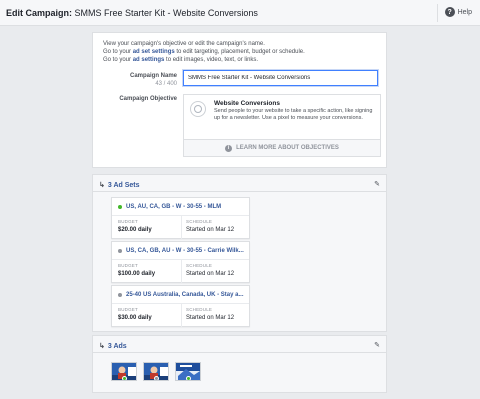 Image resolution: width=480 pixels, height=399 pixels. What do you see at coordinates (137, 274) in the screenshot?
I see `budget-value: $100.00 daily` at bounding box center [137, 274].